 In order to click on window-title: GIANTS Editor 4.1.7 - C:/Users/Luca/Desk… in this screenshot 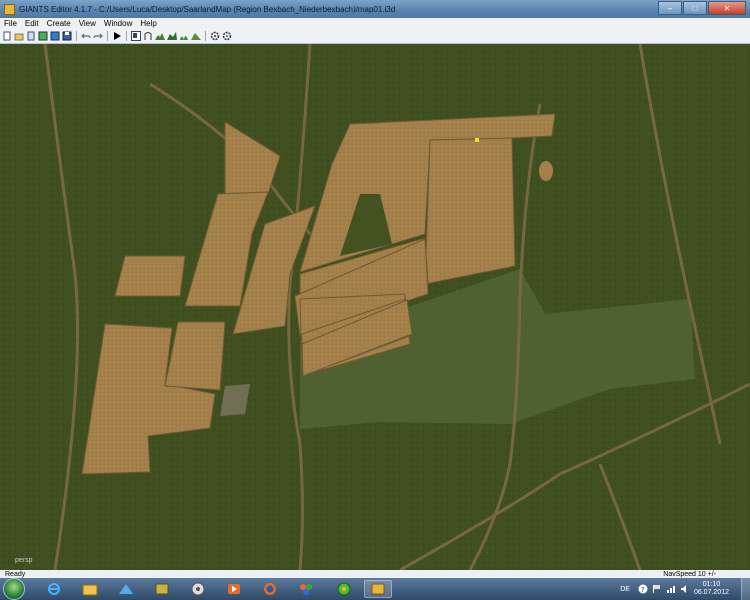, I will do `click(207, 9)`.